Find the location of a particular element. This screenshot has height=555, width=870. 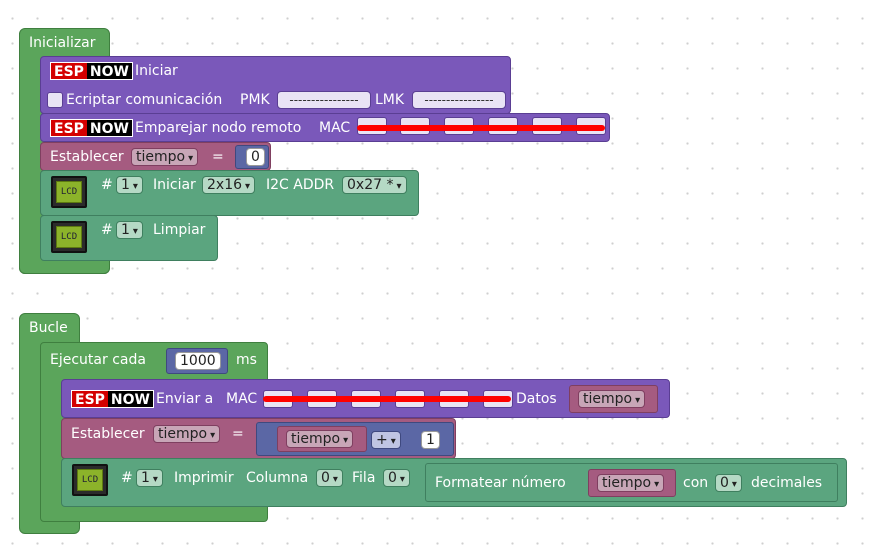

init-block-bottom is located at coordinates (64, 267).